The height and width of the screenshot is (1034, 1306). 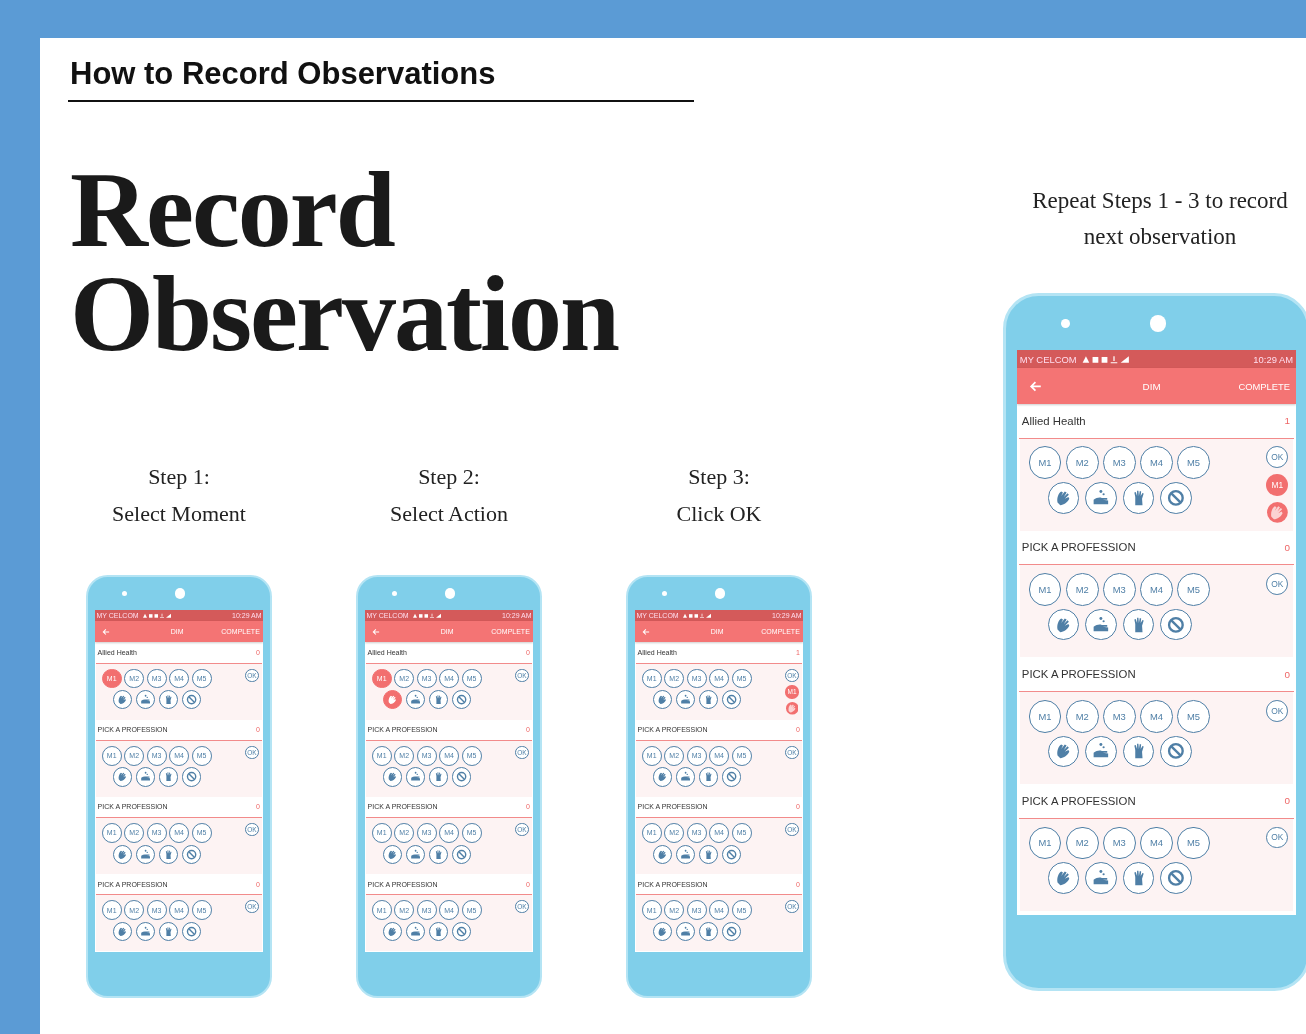 What do you see at coordinates (1156, 421) in the screenshot?
I see `section-header: Allied Health 1` at bounding box center [1156, 421].